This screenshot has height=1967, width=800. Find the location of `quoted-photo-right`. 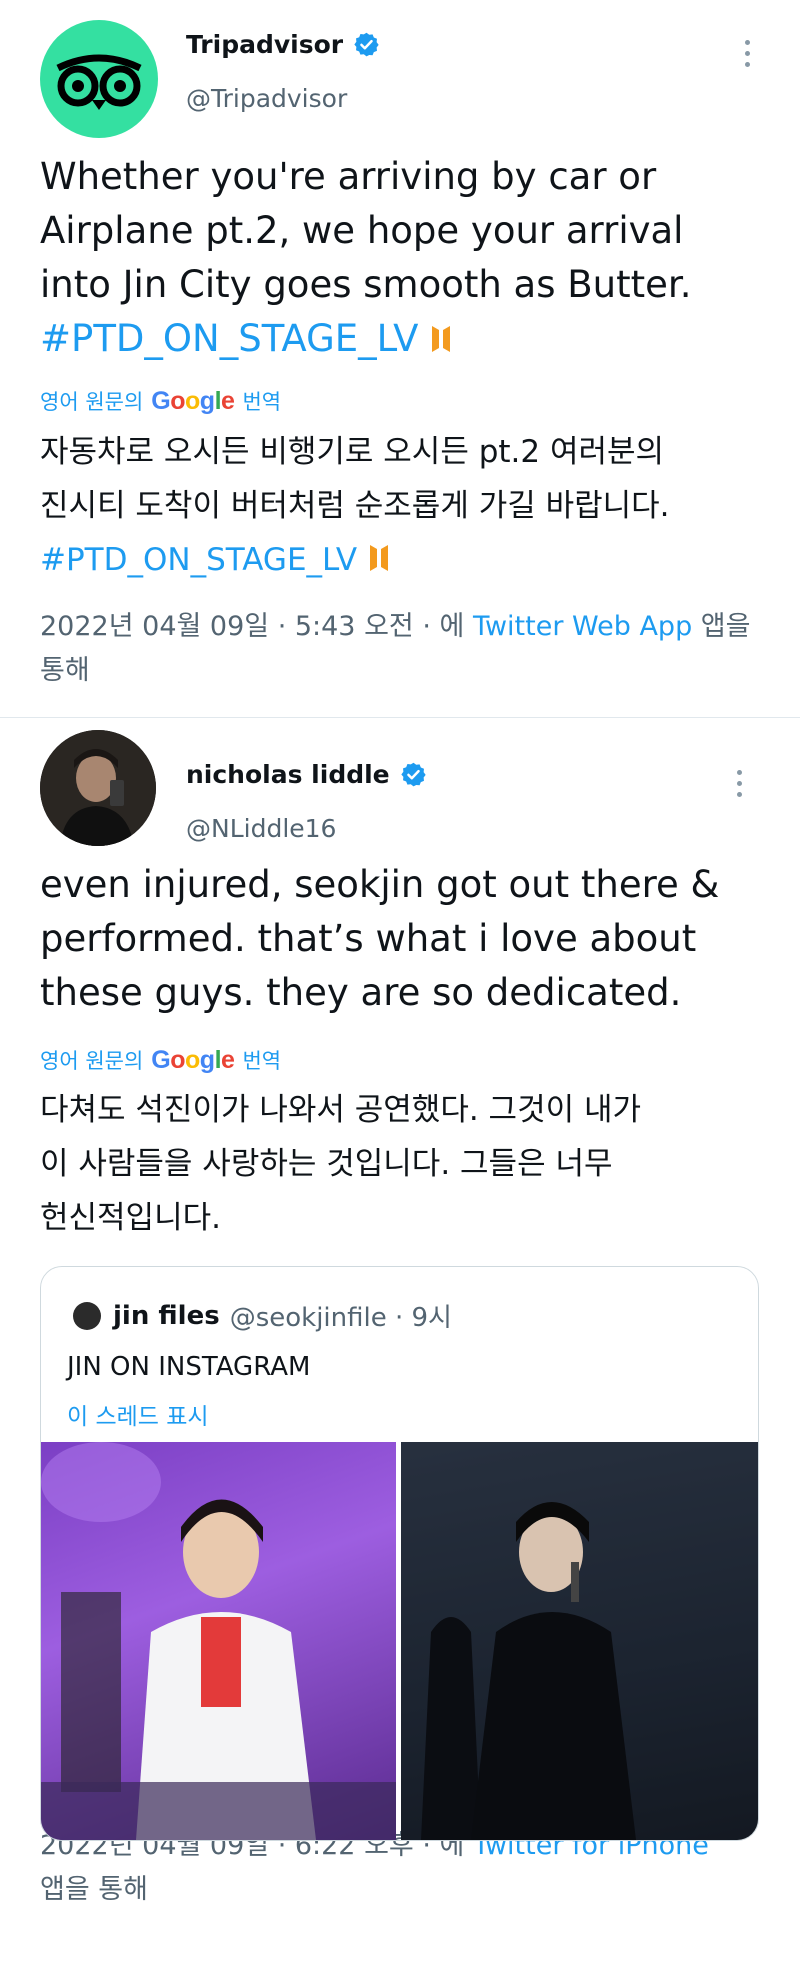

quoted-photo-right is located at coordinates (579, 1641).